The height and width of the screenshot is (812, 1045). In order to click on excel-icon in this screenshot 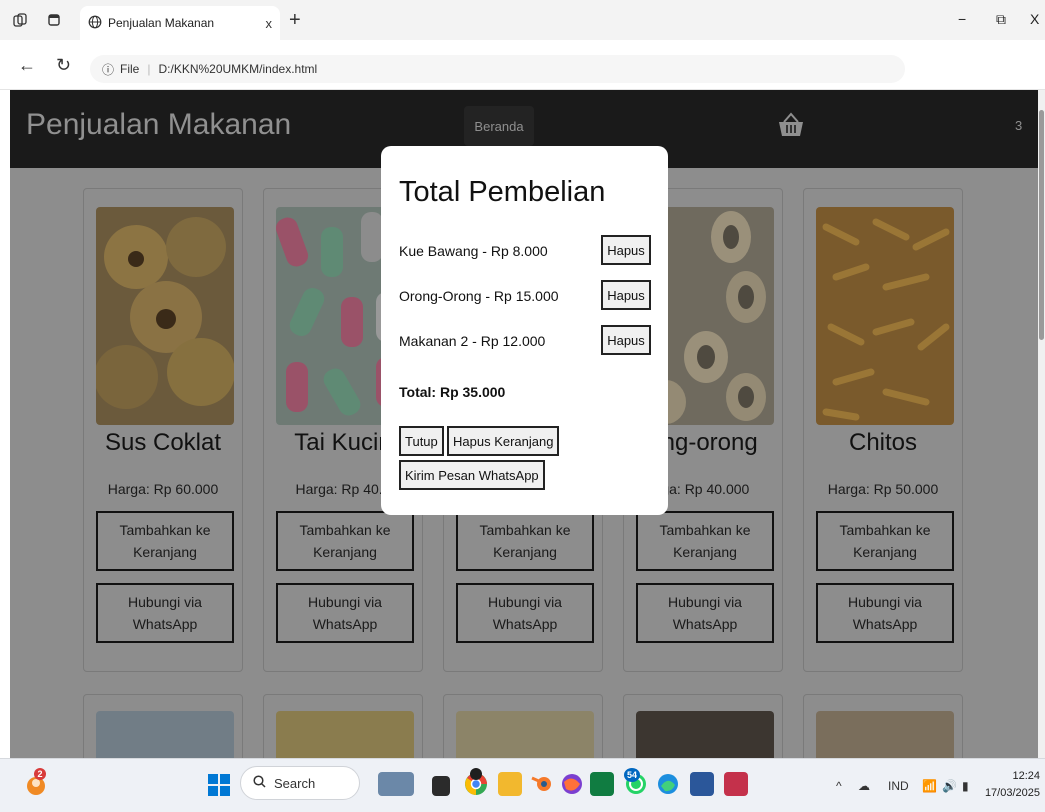, I will do `click(602, 784)`.